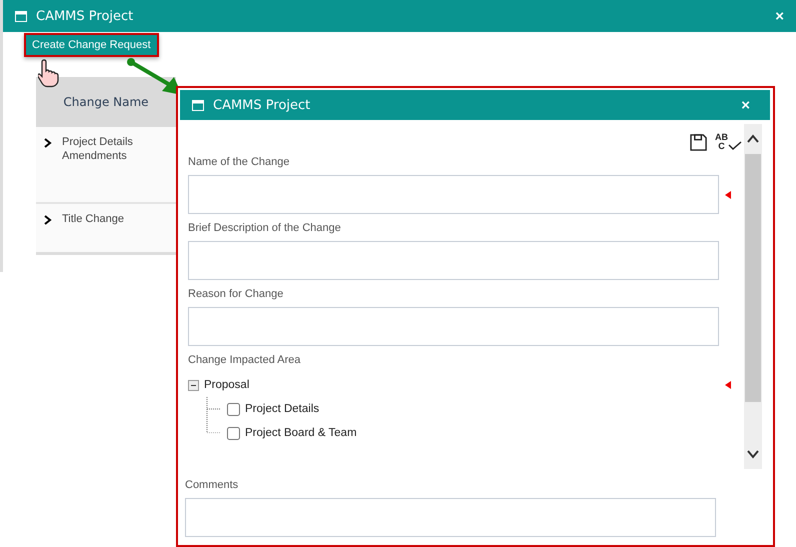  What do you see at coordinates (450, 517) in the screenshot?
I see `comments-field` at bounding box center [450, 517].